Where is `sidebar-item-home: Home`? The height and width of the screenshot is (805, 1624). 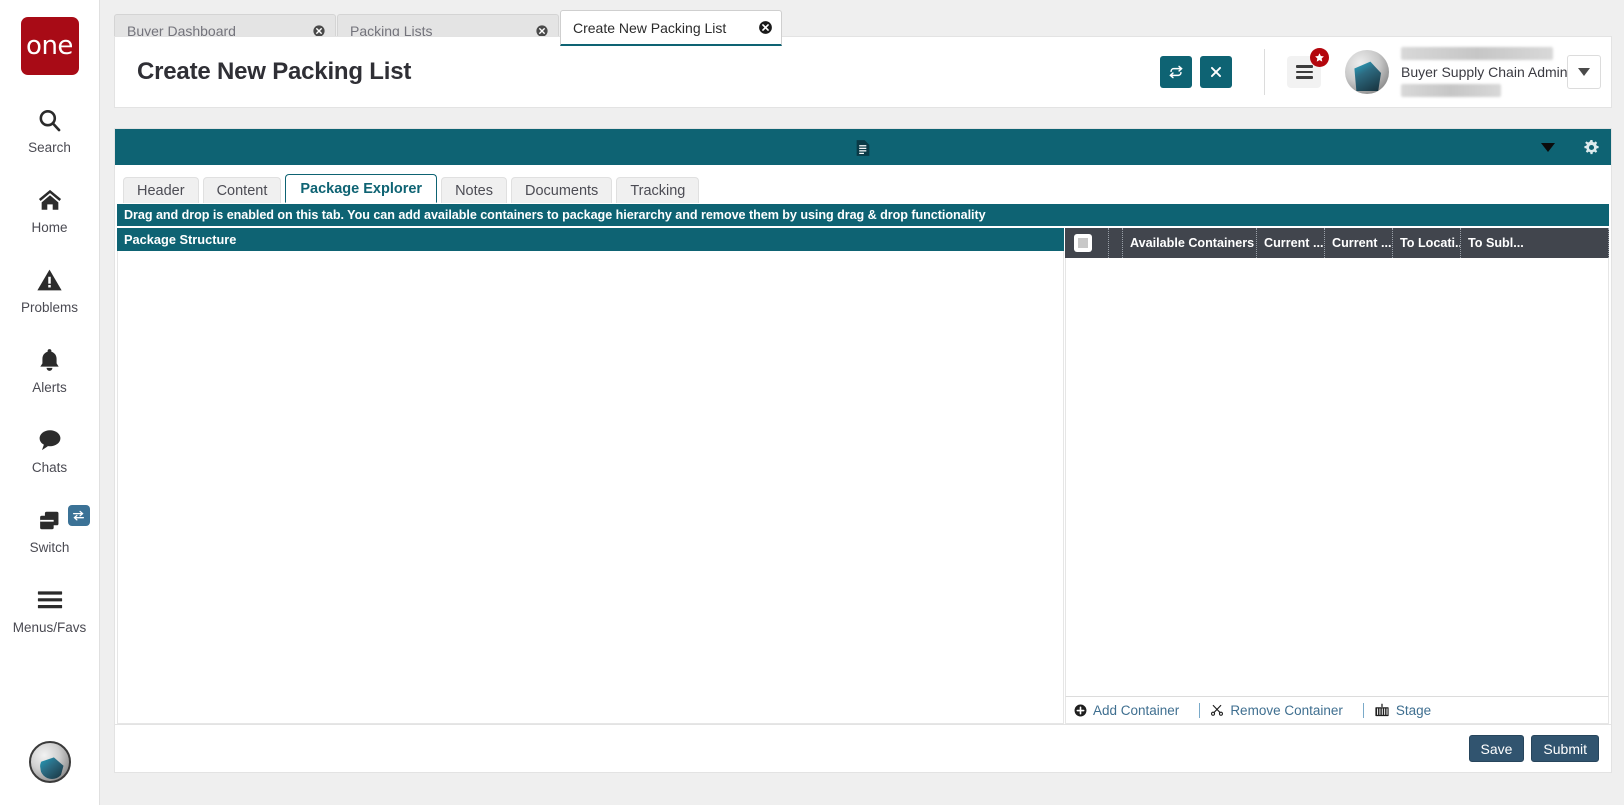 sidebar-item-home: Home is located at coordinates (50, 209).